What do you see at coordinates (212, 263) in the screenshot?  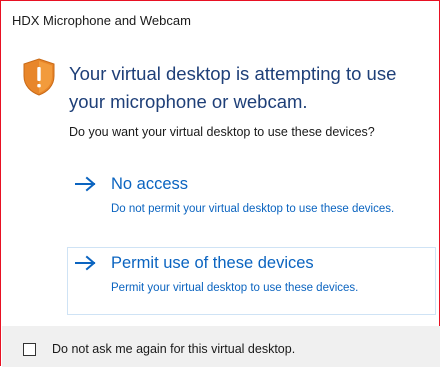 I see `option-title: Permit use of these devices` at bounding box center [212, 263].